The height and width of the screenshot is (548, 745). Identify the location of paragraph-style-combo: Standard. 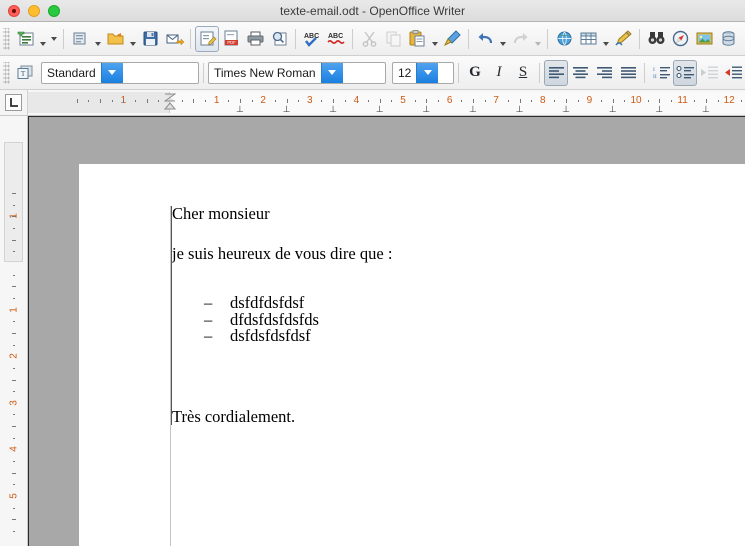
(120, 72).